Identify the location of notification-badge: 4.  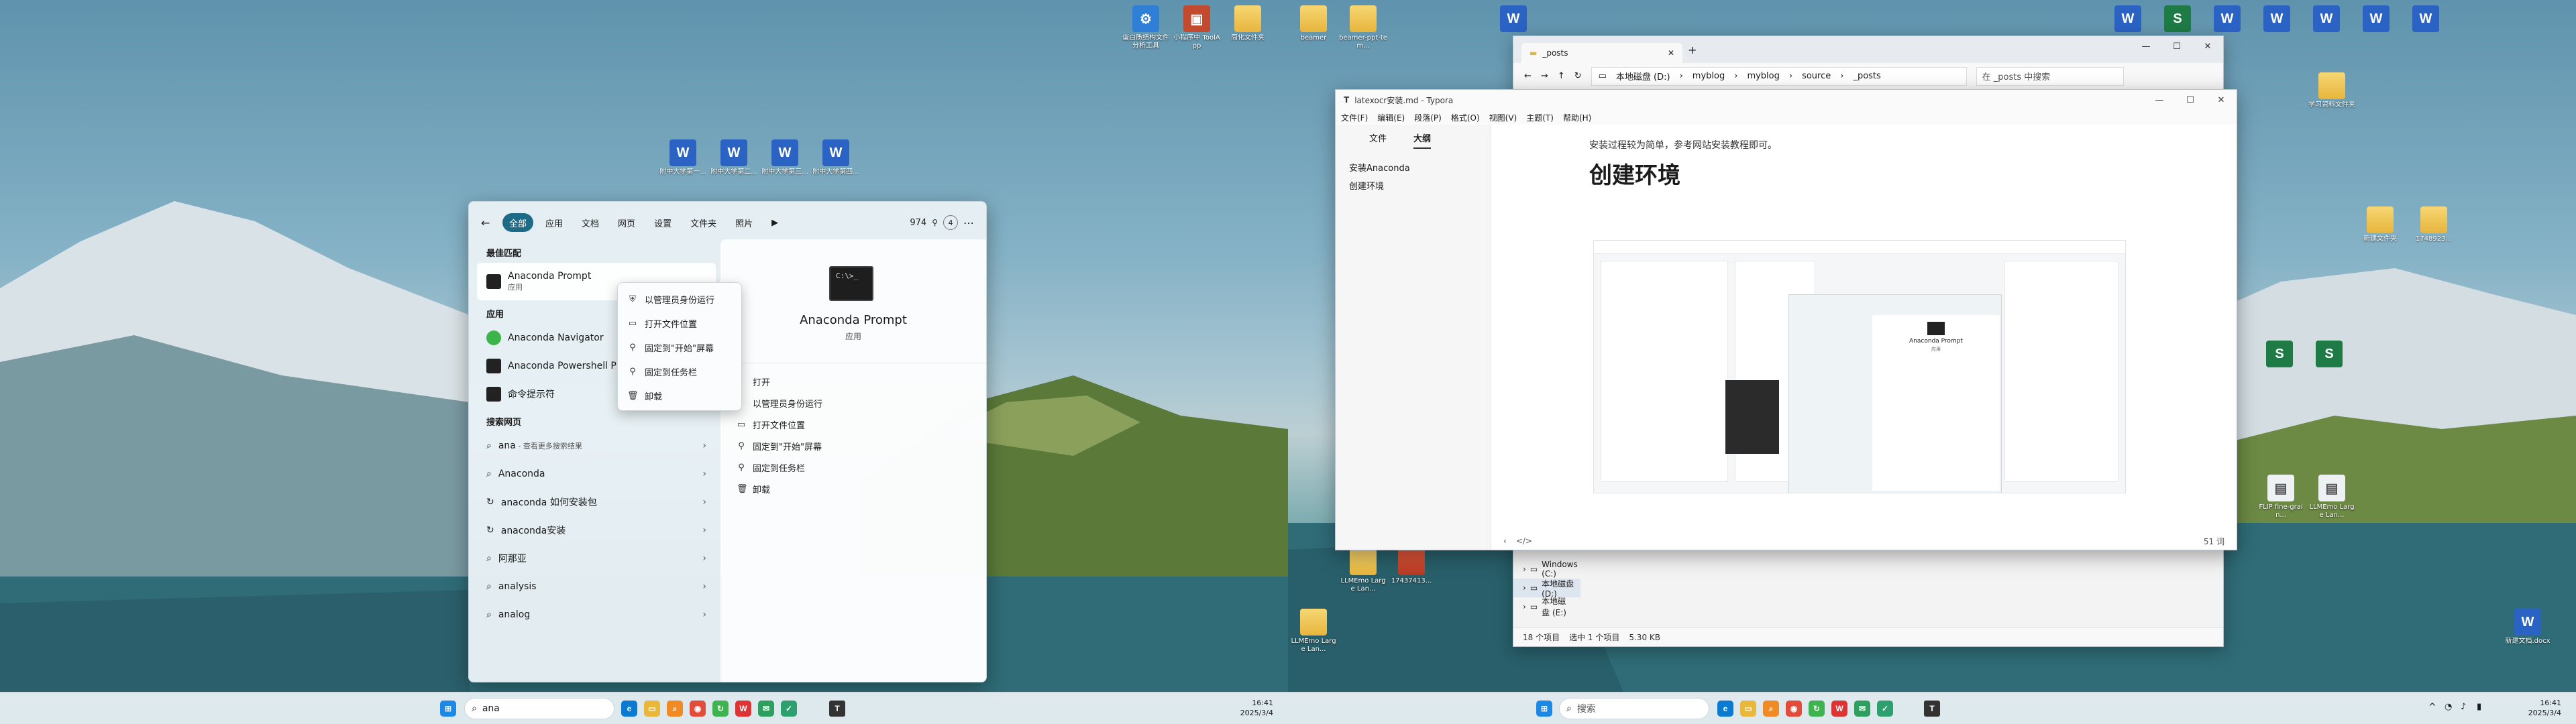
(950, 222).